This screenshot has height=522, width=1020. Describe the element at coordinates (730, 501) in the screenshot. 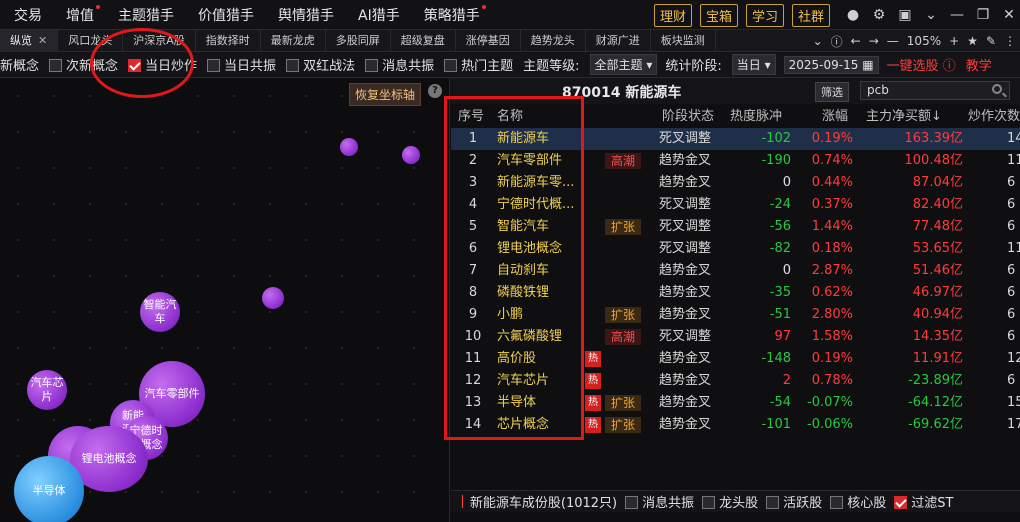

I see `bottom-filter-leader: 龙头股` at that location.